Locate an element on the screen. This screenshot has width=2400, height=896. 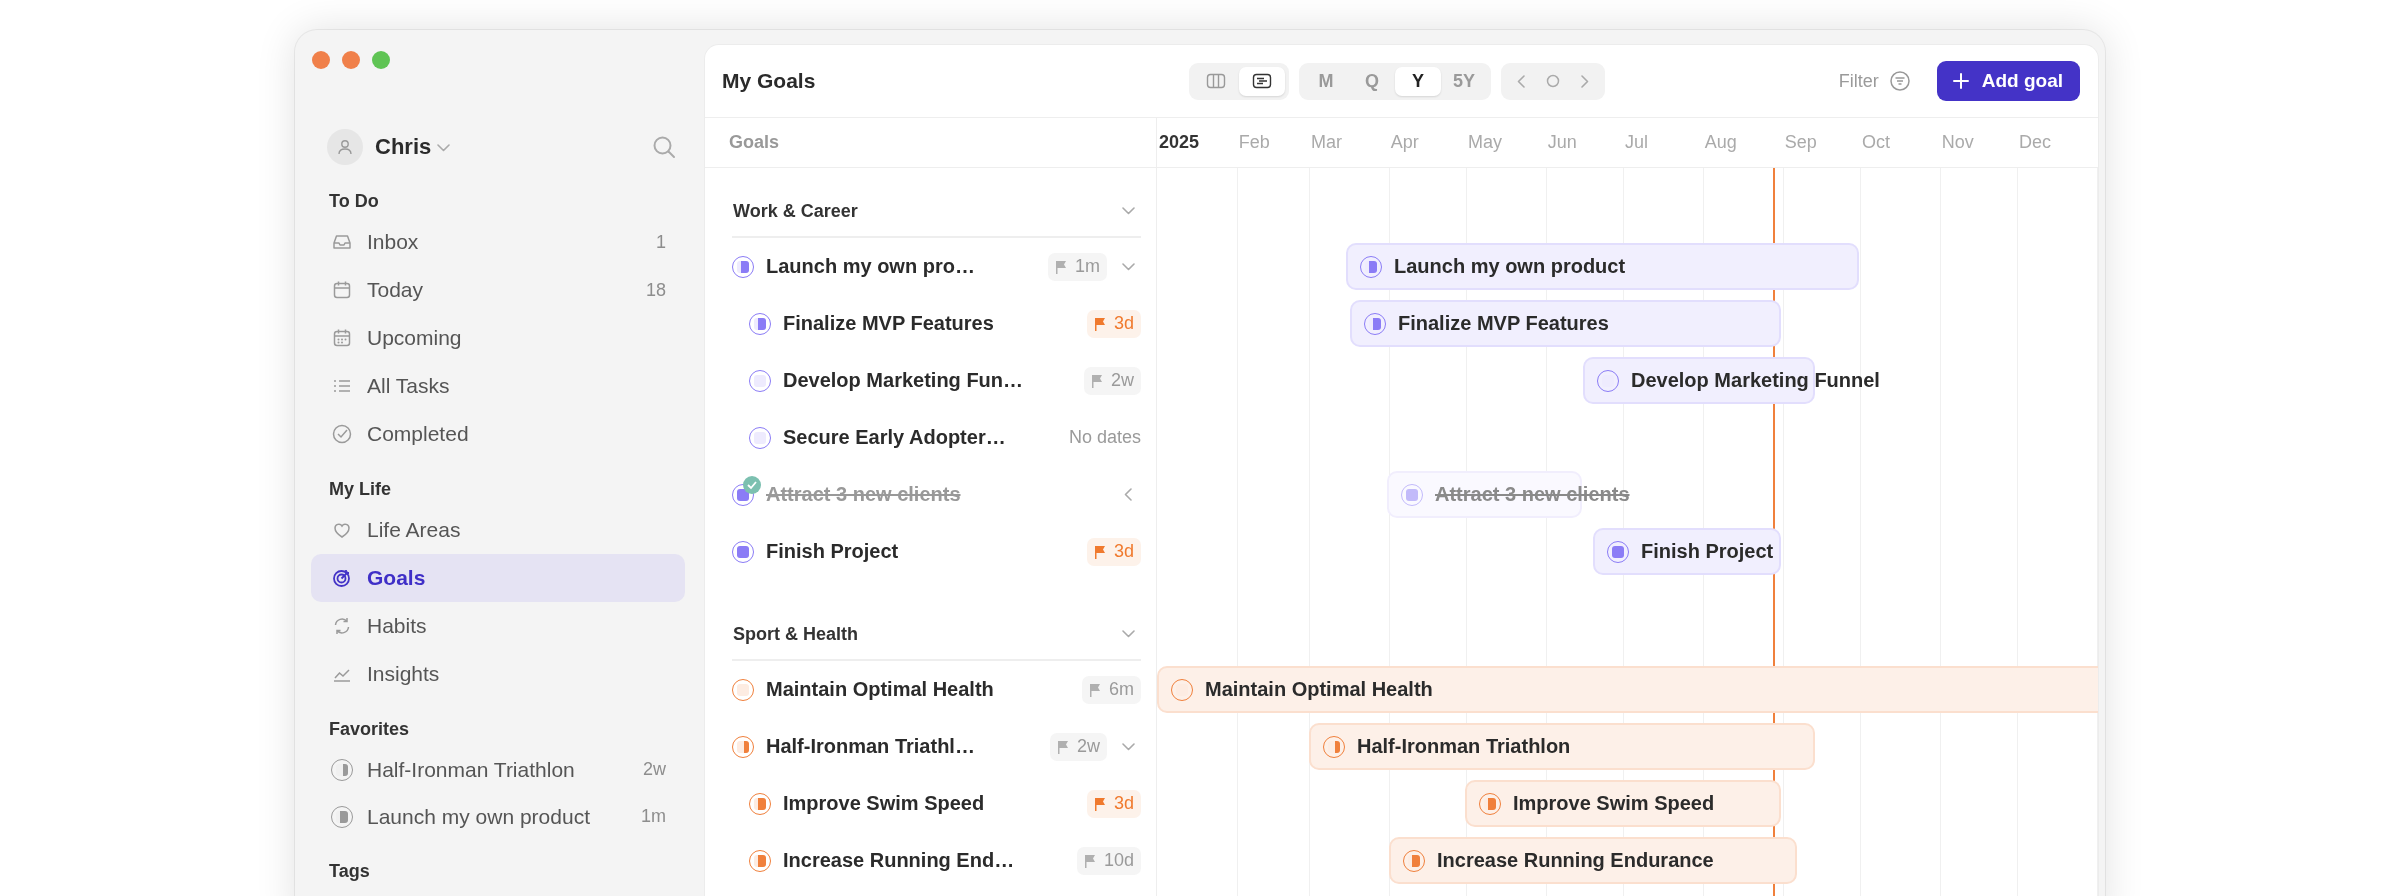
month-label: Jul is located at coordinates (1637, 142).